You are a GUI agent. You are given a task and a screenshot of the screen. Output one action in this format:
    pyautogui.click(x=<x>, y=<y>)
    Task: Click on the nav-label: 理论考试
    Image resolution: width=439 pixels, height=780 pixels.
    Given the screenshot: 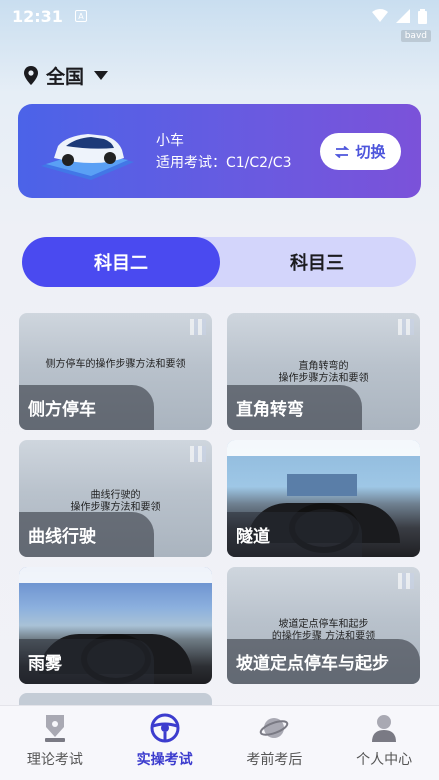 What is the action you would take?
    pyautogui.click(x=54, y=760)
    